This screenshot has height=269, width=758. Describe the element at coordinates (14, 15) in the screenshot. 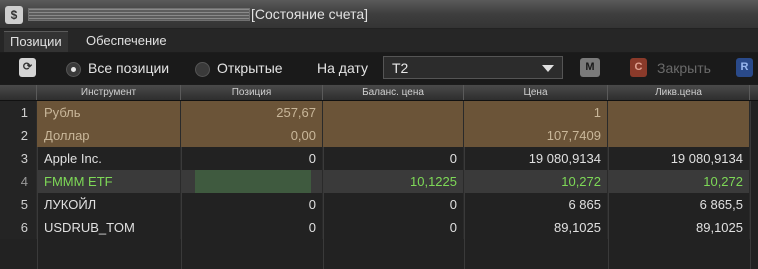

I see `money-icon: $` at that location.